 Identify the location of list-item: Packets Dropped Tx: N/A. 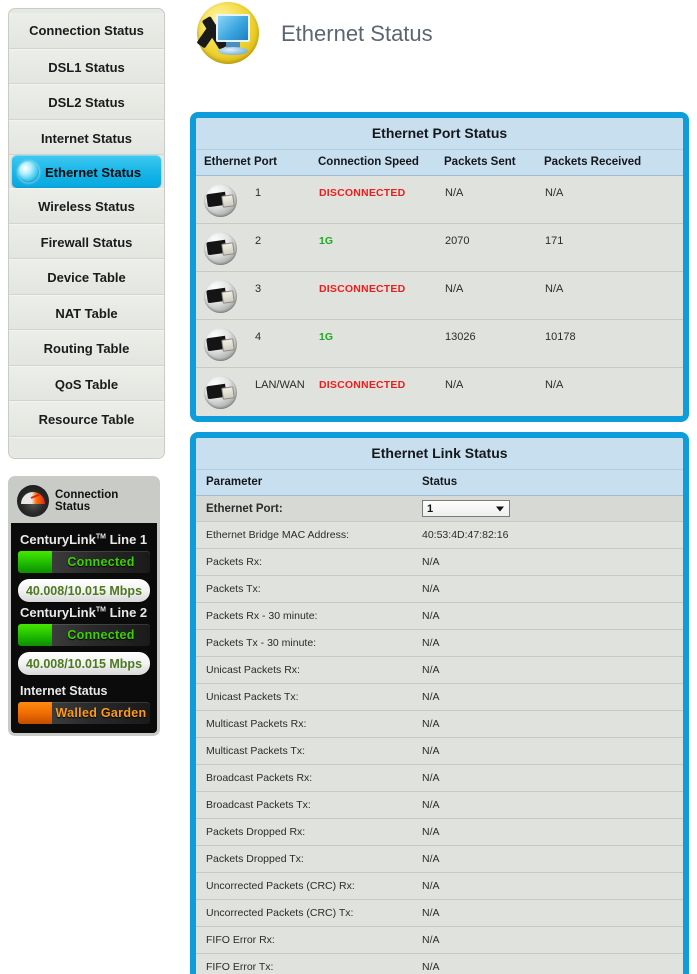
(439, 859).